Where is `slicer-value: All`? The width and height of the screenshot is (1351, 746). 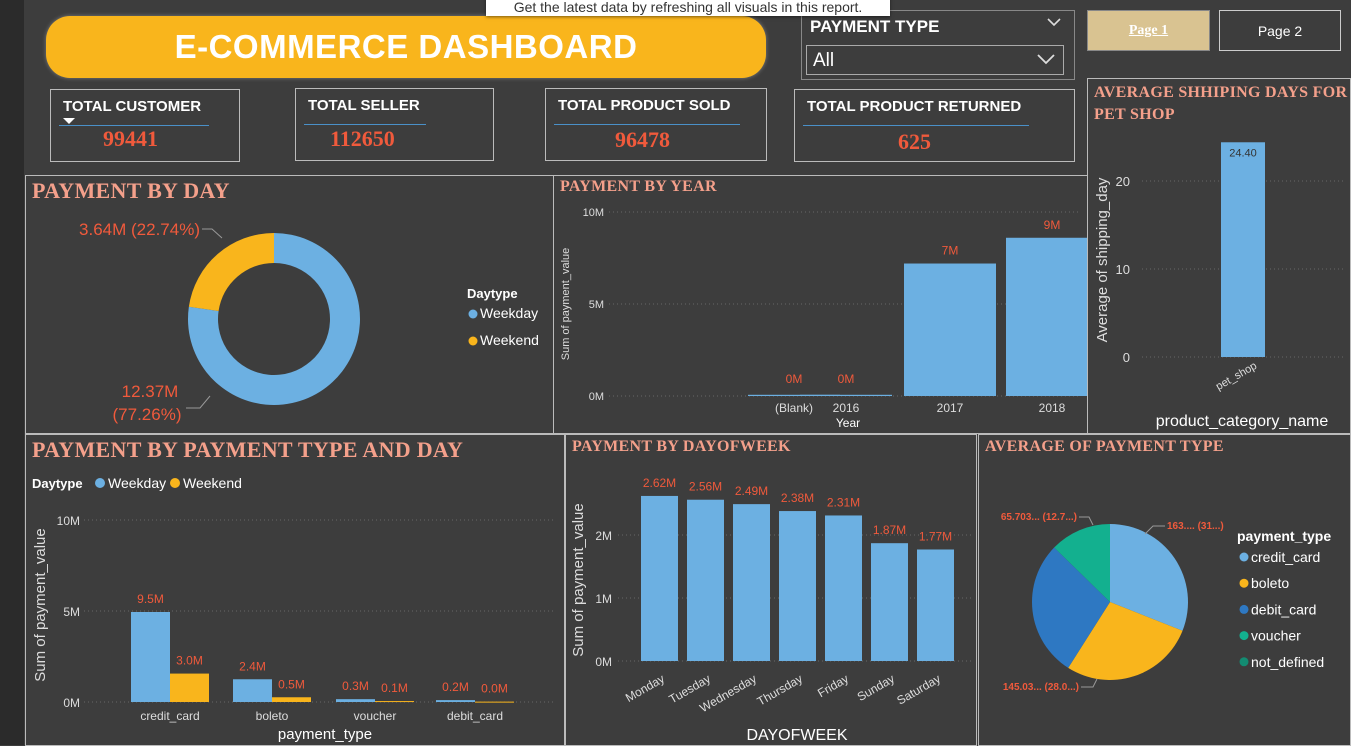
slicer-value: All is located at coordinates (824, 60).